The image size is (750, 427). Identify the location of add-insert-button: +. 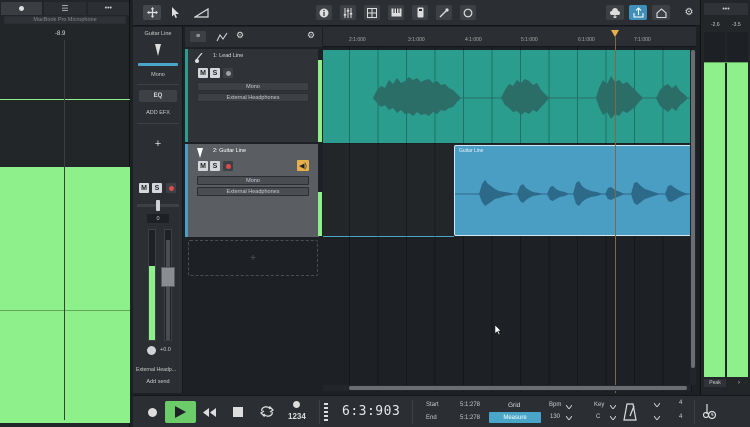
(158, 144).